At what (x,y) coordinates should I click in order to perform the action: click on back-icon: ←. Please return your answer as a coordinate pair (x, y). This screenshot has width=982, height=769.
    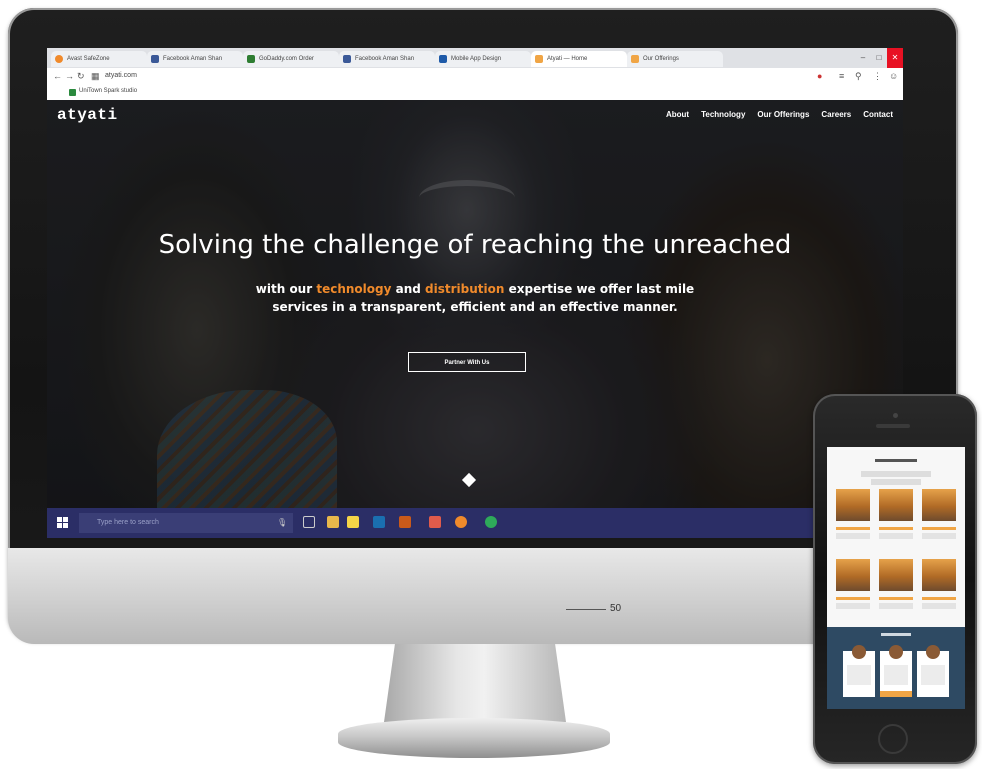
    Looking at the image, I should click on (57, 76).